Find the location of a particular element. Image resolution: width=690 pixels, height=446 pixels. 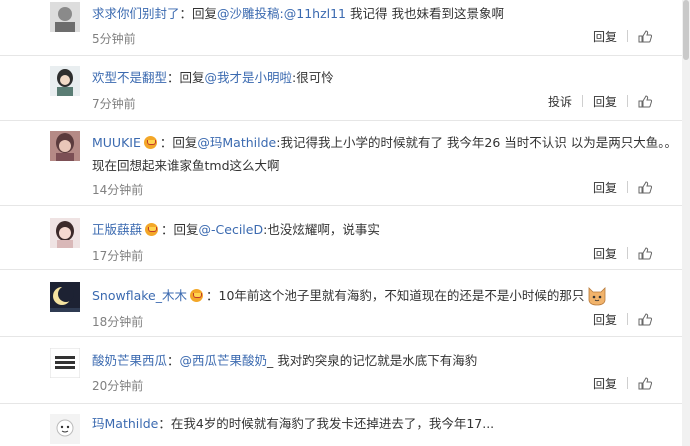

comment-item: 正版蕻蕻 ：回复@-CecileD:也没炫耀啊，说事实 17分钟前 回复 is located at coordinates (341, 238).